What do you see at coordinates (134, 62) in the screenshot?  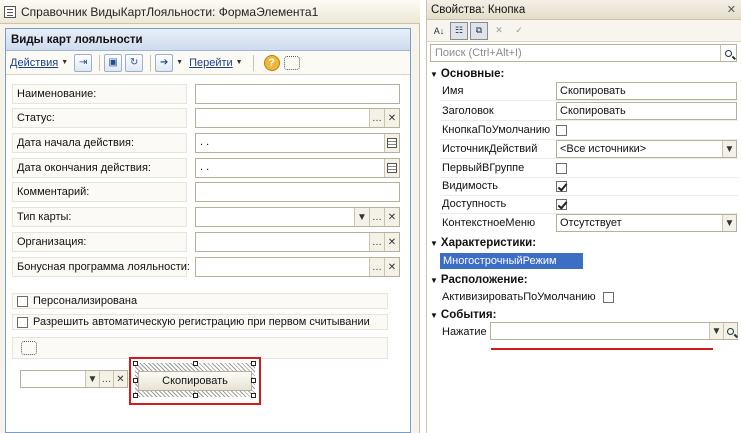 I see `refresh-icon: ↻` at bounding box center [134, 62].